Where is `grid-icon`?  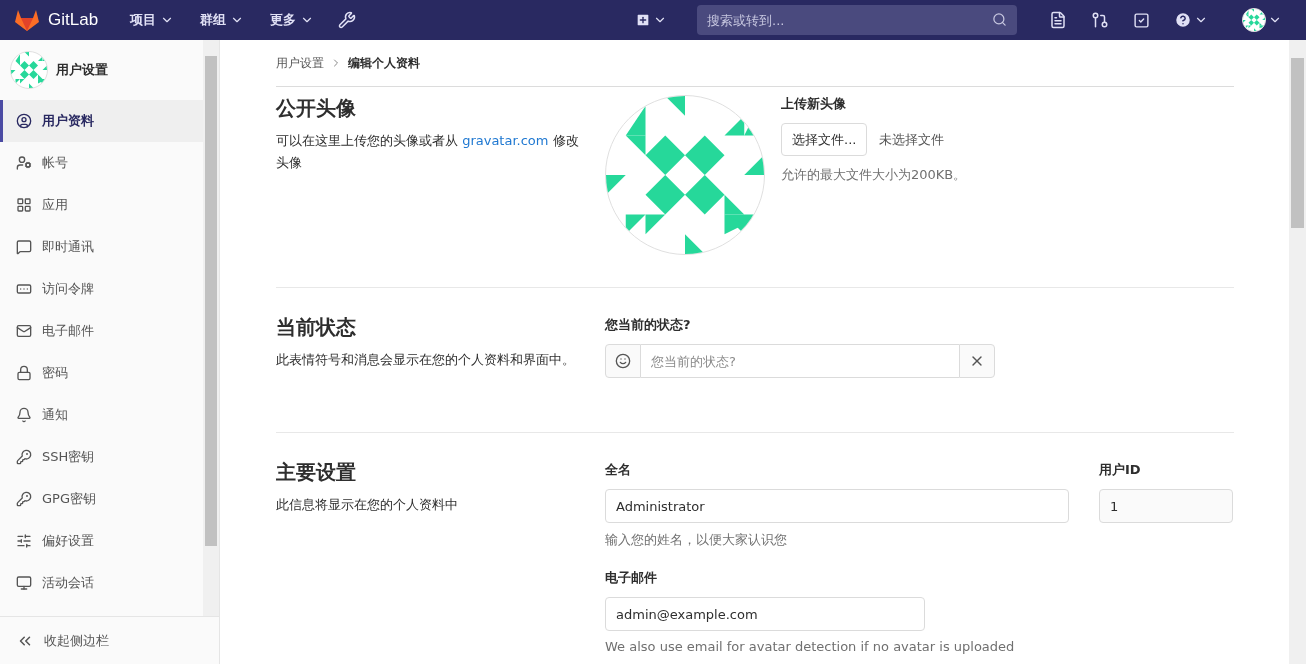 grid-icon is located at coordinates (24, 205).